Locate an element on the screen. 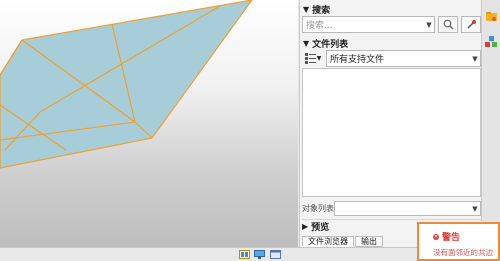 This screenshot has height=261, width=500. folder-icon is located at coordinates (491, 16).